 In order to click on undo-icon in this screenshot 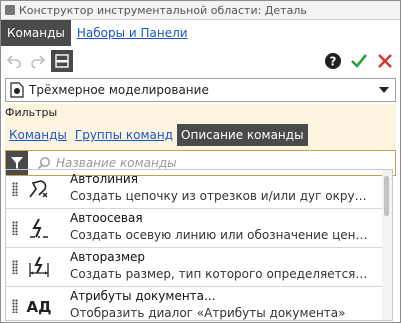, I will do `click(13, 61)`.